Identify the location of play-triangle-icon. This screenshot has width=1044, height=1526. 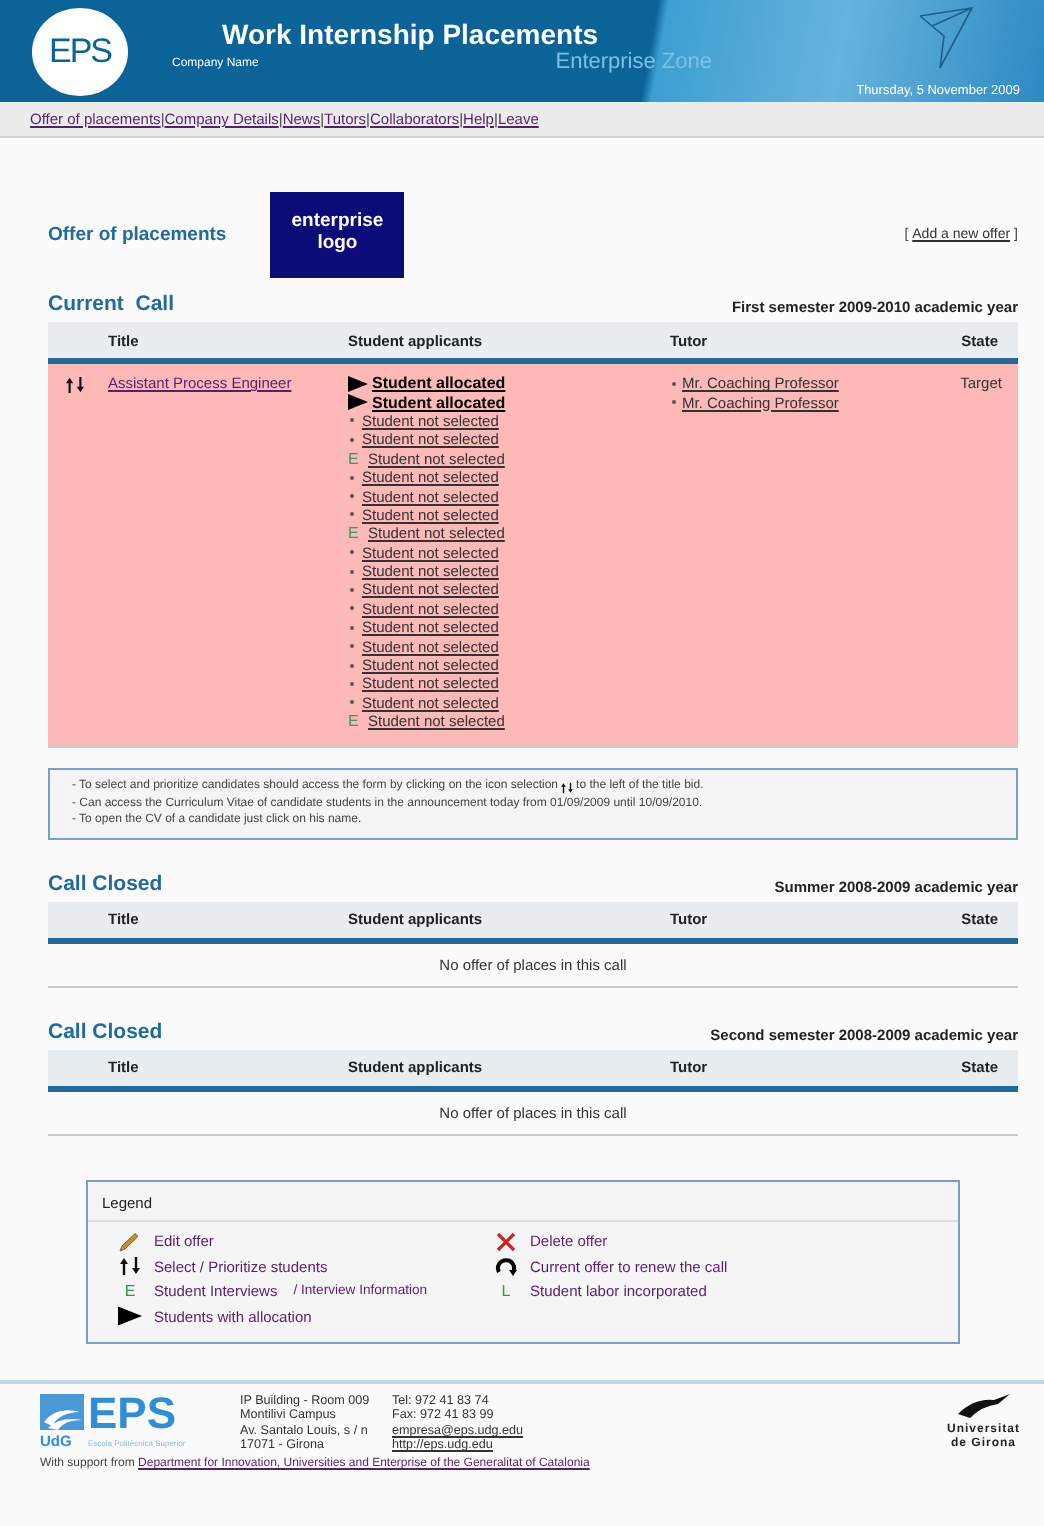
(130, 1316).